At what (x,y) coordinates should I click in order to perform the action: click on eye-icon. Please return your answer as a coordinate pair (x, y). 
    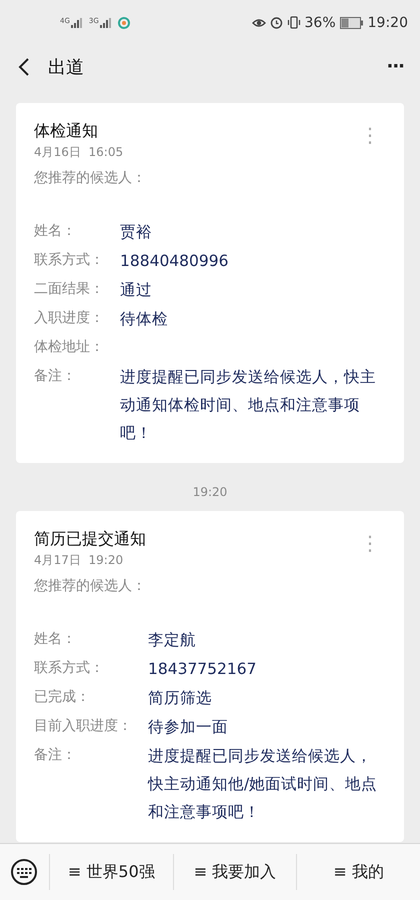
    Looking at the image, I should click on (259, 22).